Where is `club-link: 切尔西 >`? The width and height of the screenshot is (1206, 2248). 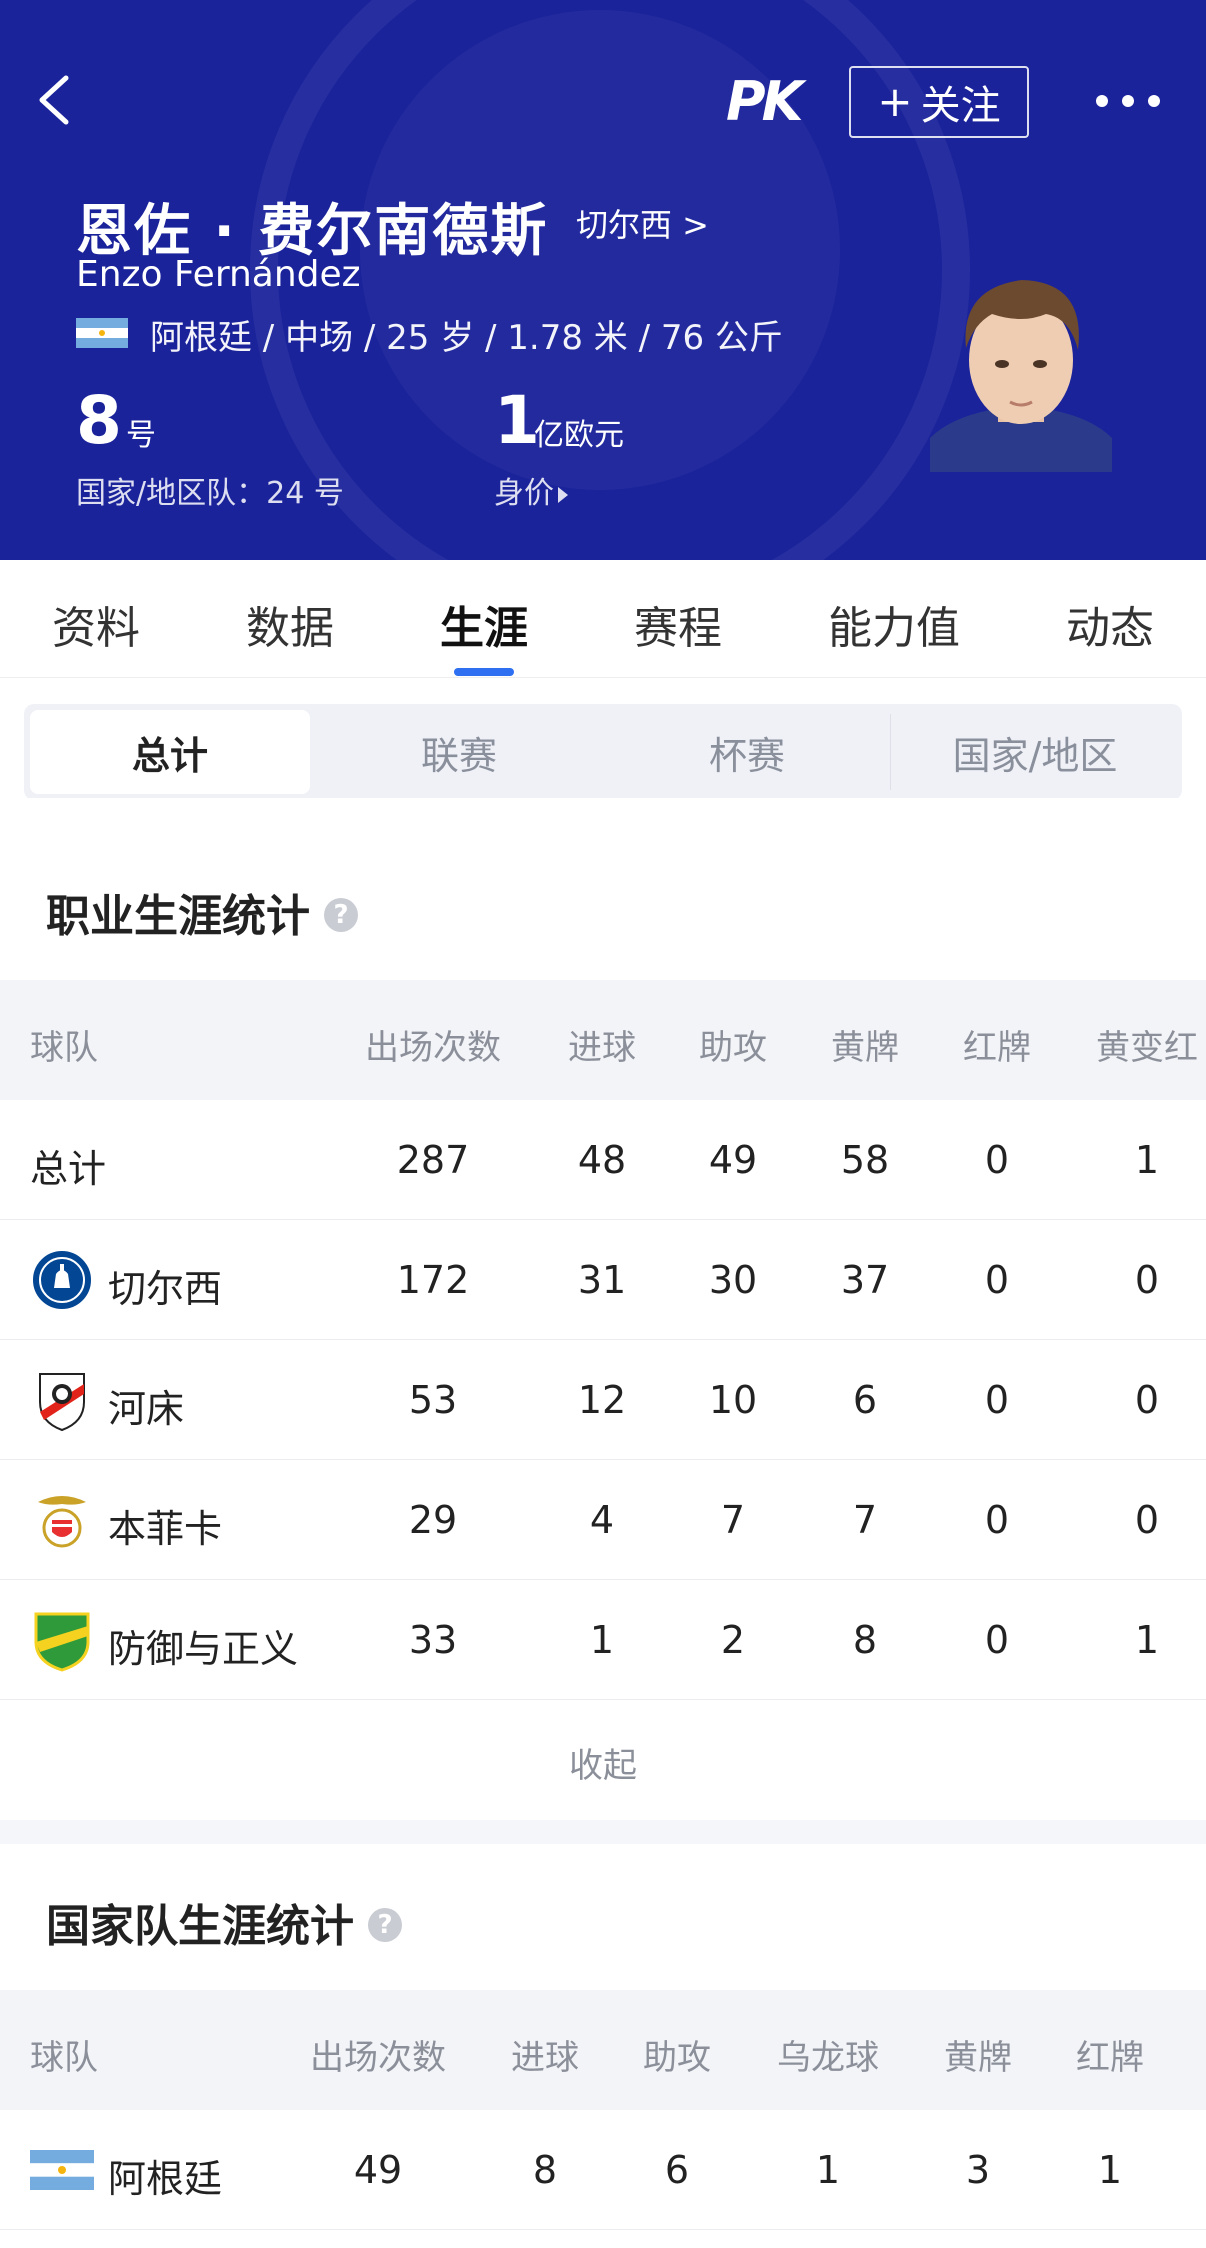 club-link: 切尔西 > is located at coordinates (642, 223).